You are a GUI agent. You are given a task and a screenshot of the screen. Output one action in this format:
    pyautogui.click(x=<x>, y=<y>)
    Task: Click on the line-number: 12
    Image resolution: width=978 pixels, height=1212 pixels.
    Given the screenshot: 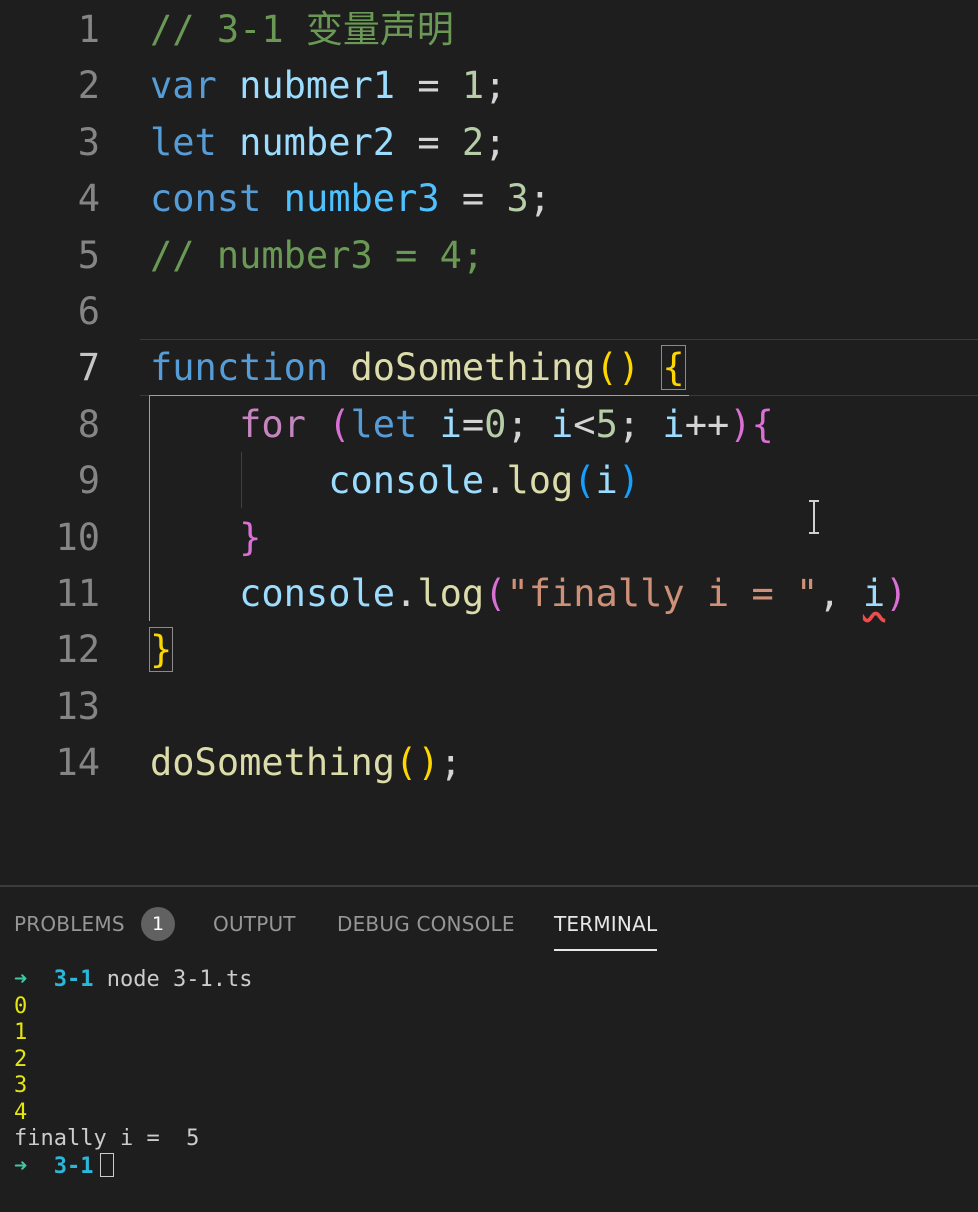 What is the action you would take?
    pyautogui.click(x=77, y=650)
    